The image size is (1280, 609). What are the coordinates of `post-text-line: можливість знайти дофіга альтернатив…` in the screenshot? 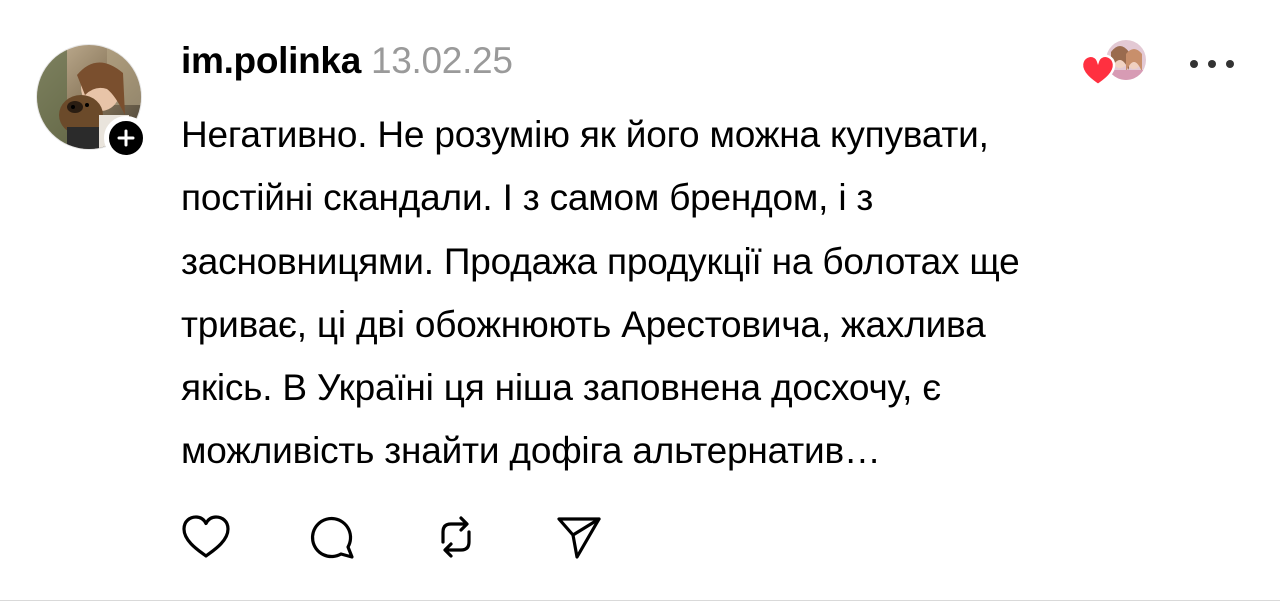 It's located at (531, 451).